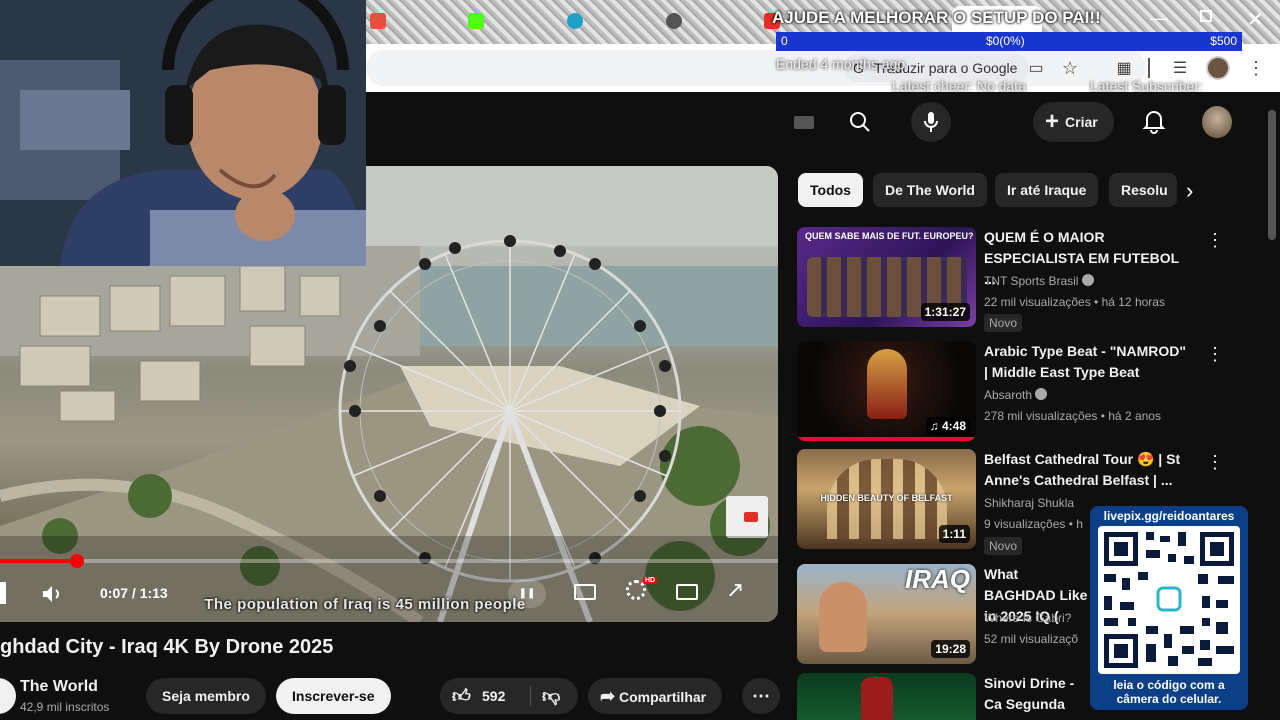 This screenshot has height=720, width=1280. I want to click on search-button, so click(860, 122).